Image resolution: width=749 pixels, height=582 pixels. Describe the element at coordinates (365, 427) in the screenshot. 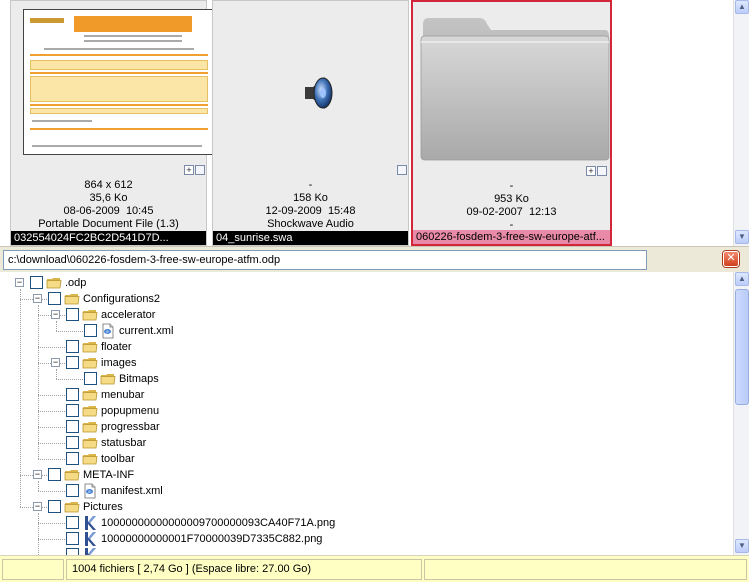

I see `tree-row: progressbar` at that location.